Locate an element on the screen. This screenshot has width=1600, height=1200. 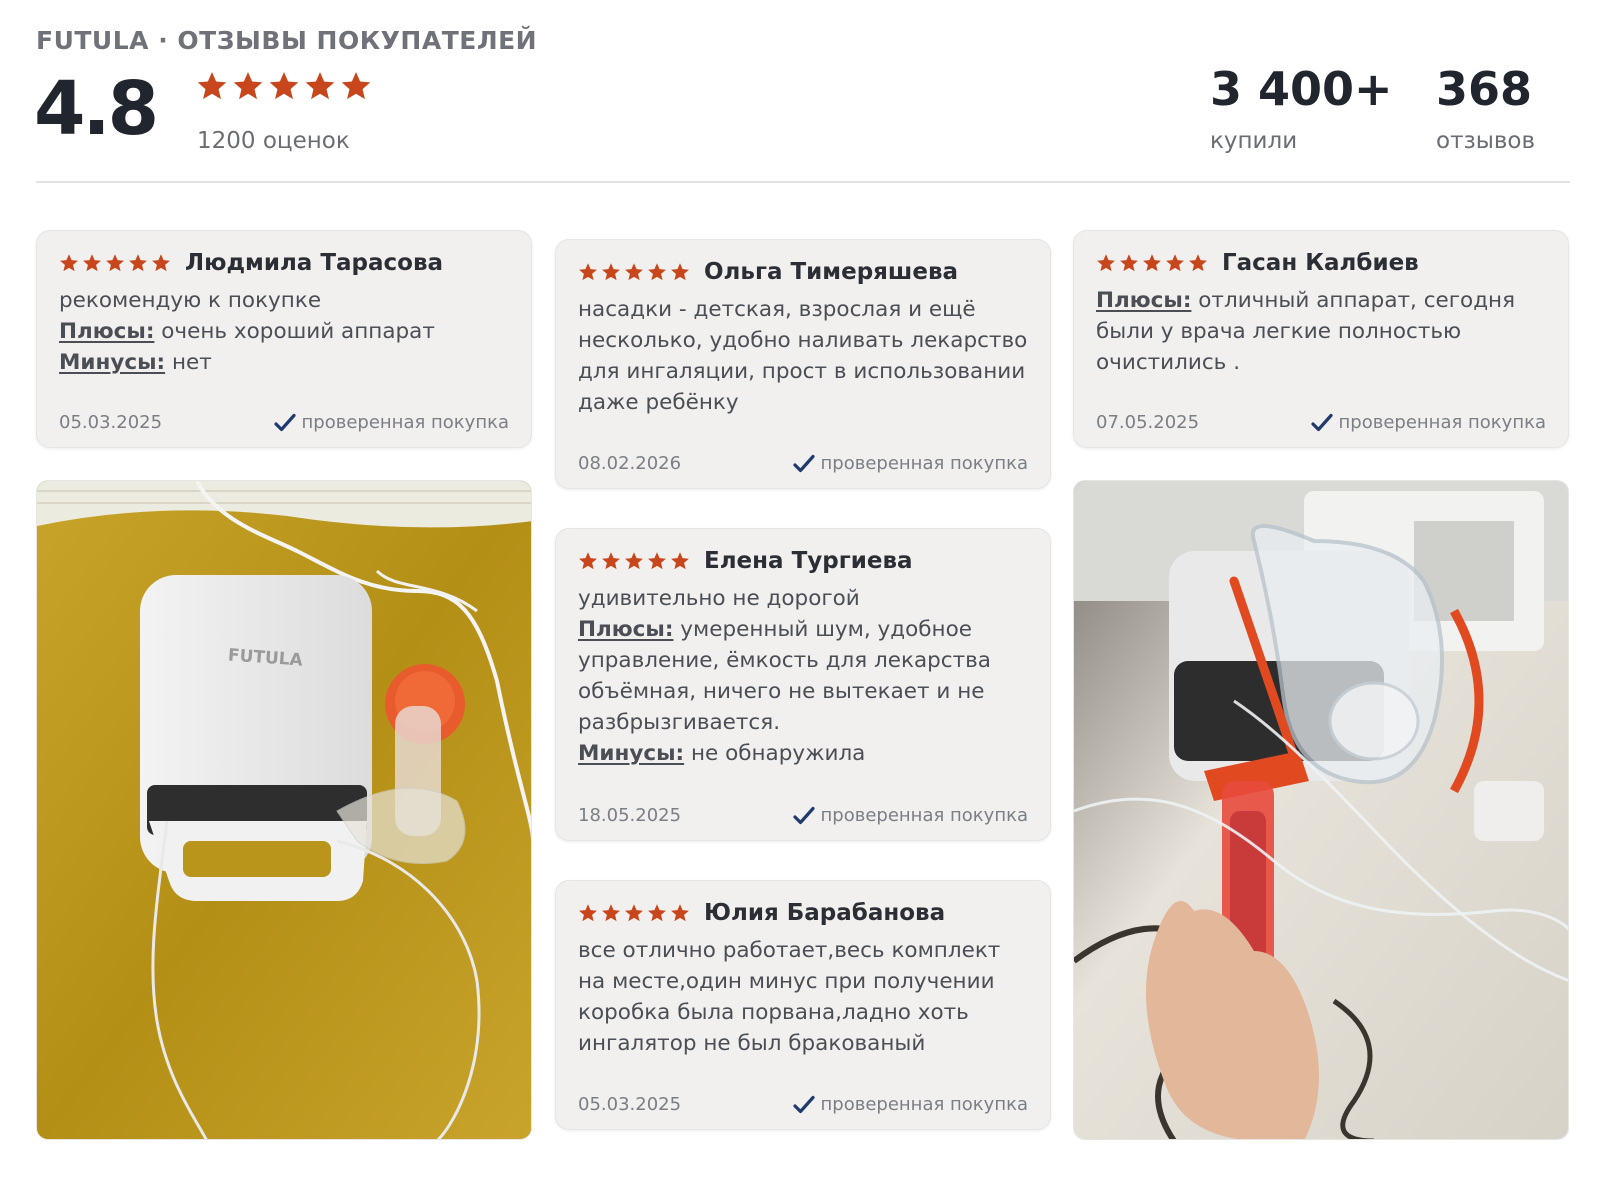
rating-stars is located at coordinates (284, 86).